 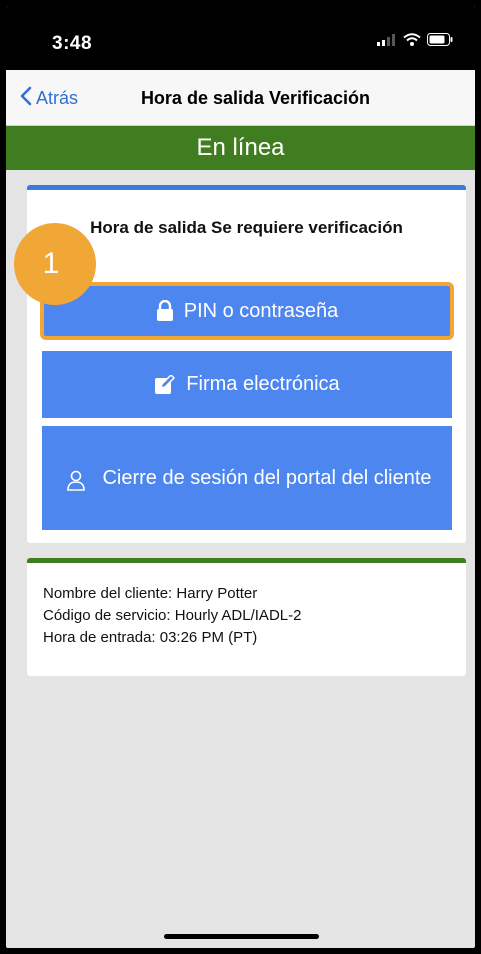 I want to click on checkin-time: Hora de entrada: 03:26 PM (PT), so click(x=150, y=637).